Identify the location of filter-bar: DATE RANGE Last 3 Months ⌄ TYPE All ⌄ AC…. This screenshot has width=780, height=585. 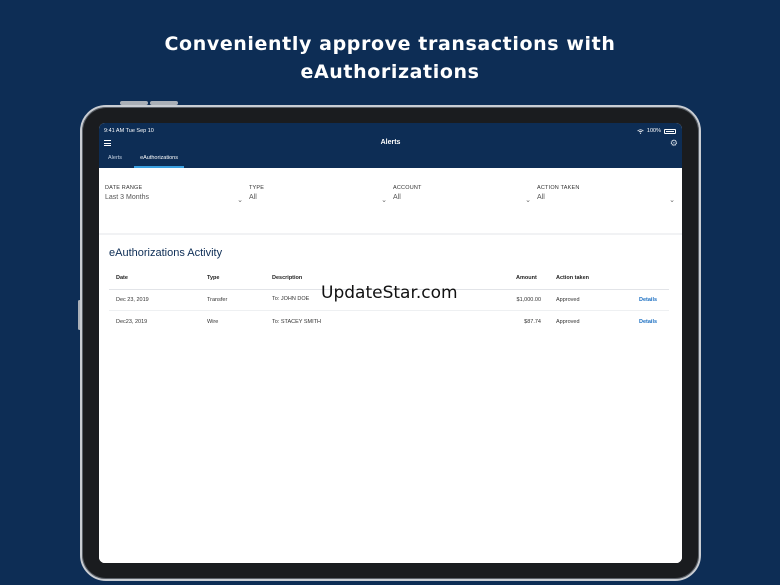
(390, 200).